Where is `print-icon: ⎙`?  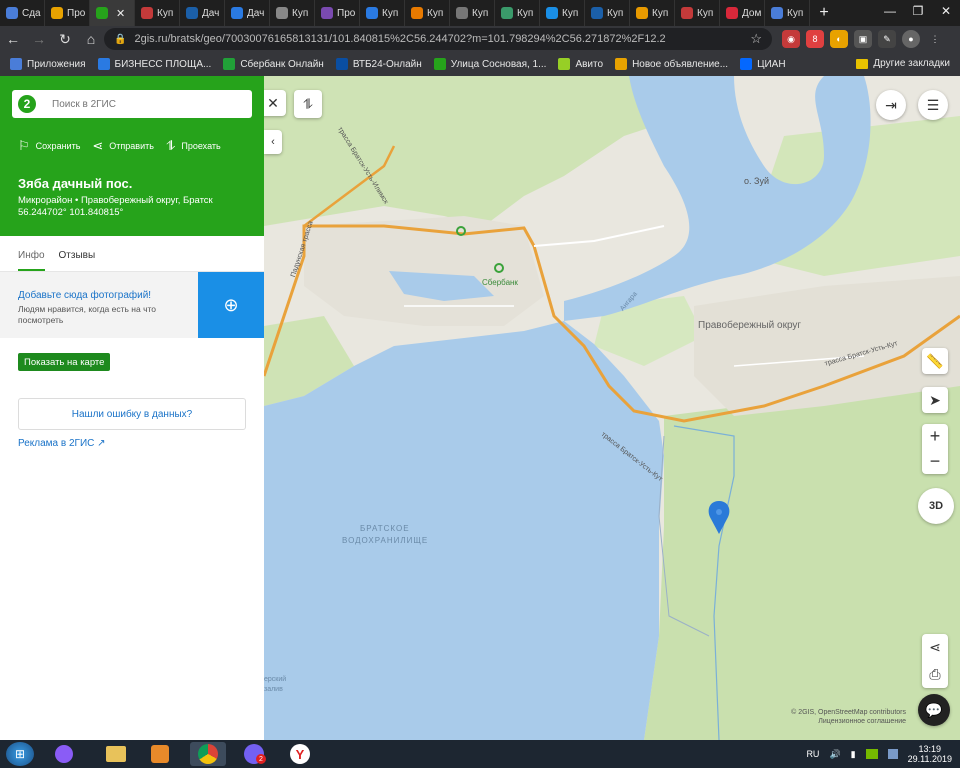 print-icon: ⎙ is located at coordinates (934, 674).